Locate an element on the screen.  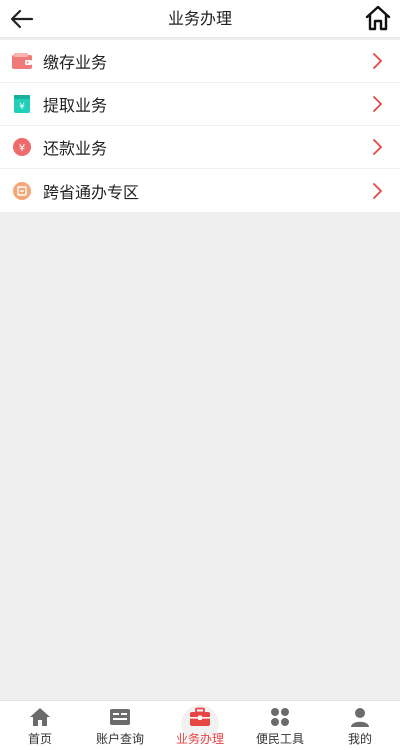
yuan-box-icon: ¥ is located at coordinates (22, 104).